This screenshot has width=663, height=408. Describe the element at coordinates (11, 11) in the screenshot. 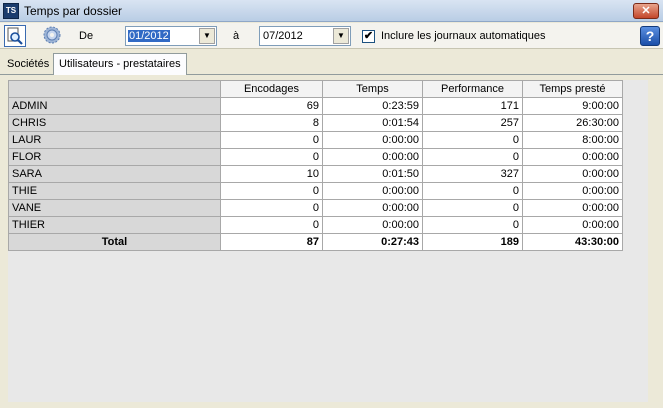

I see `app-icon: TS` at that location.